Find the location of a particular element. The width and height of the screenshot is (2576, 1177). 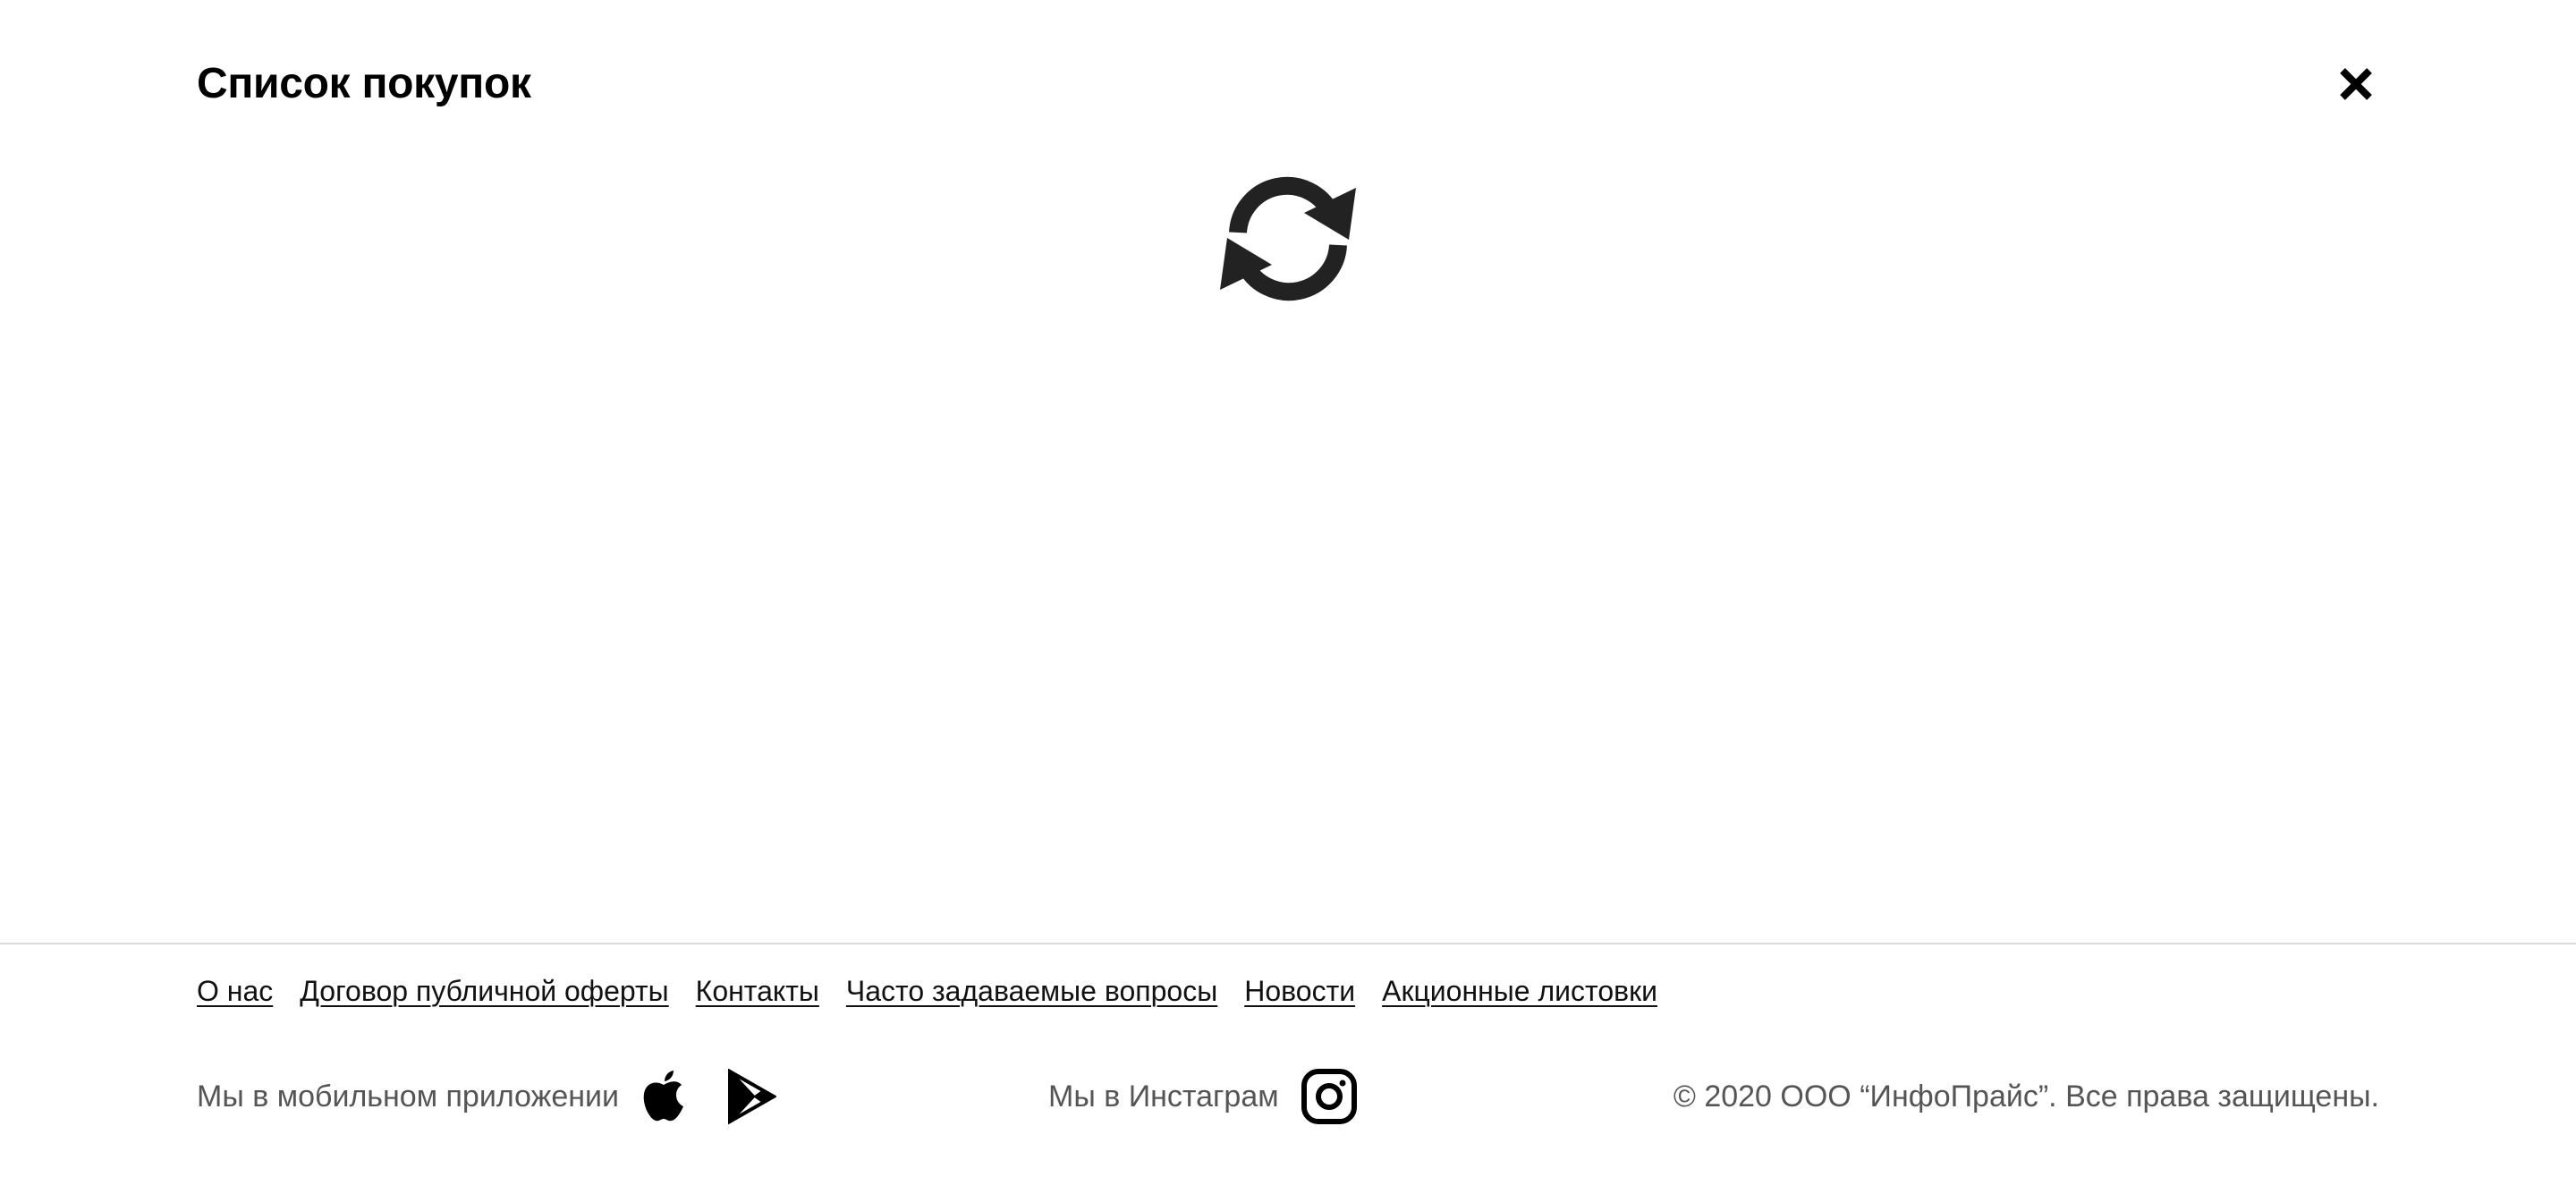

mobile-apps-label: Мы в мобильном приложении is located at coordinates (408, 1096).